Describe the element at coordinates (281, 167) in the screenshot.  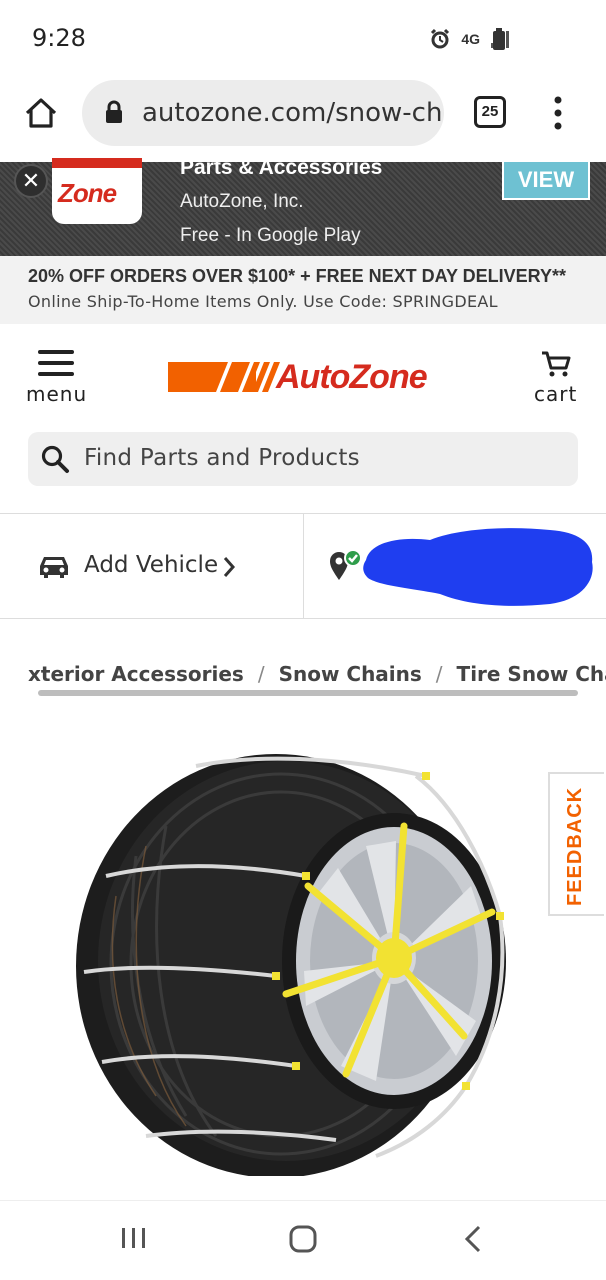
I see `app-title: Parts & Accessories` at that location.